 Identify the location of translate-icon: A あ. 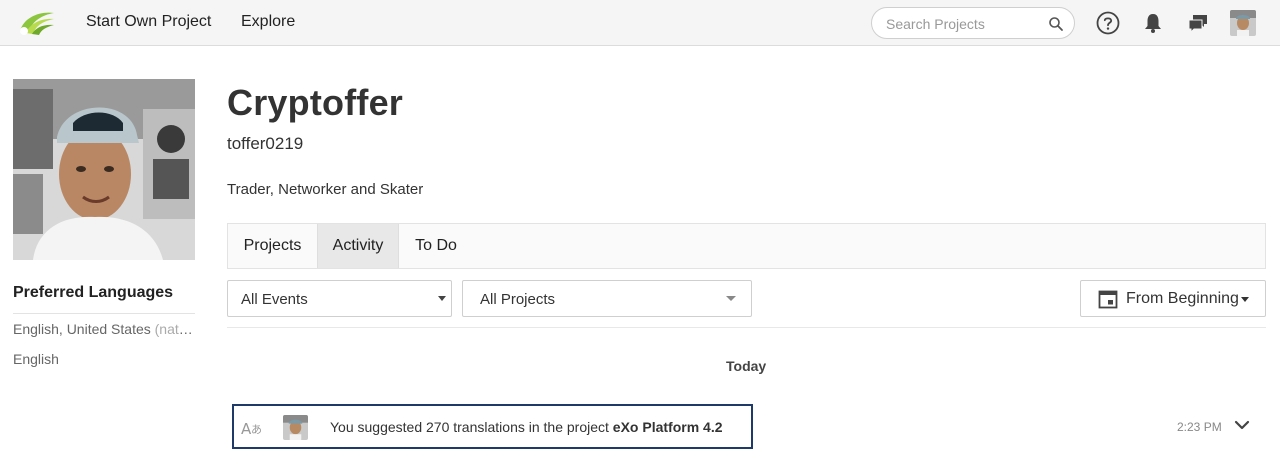
(251, 429).